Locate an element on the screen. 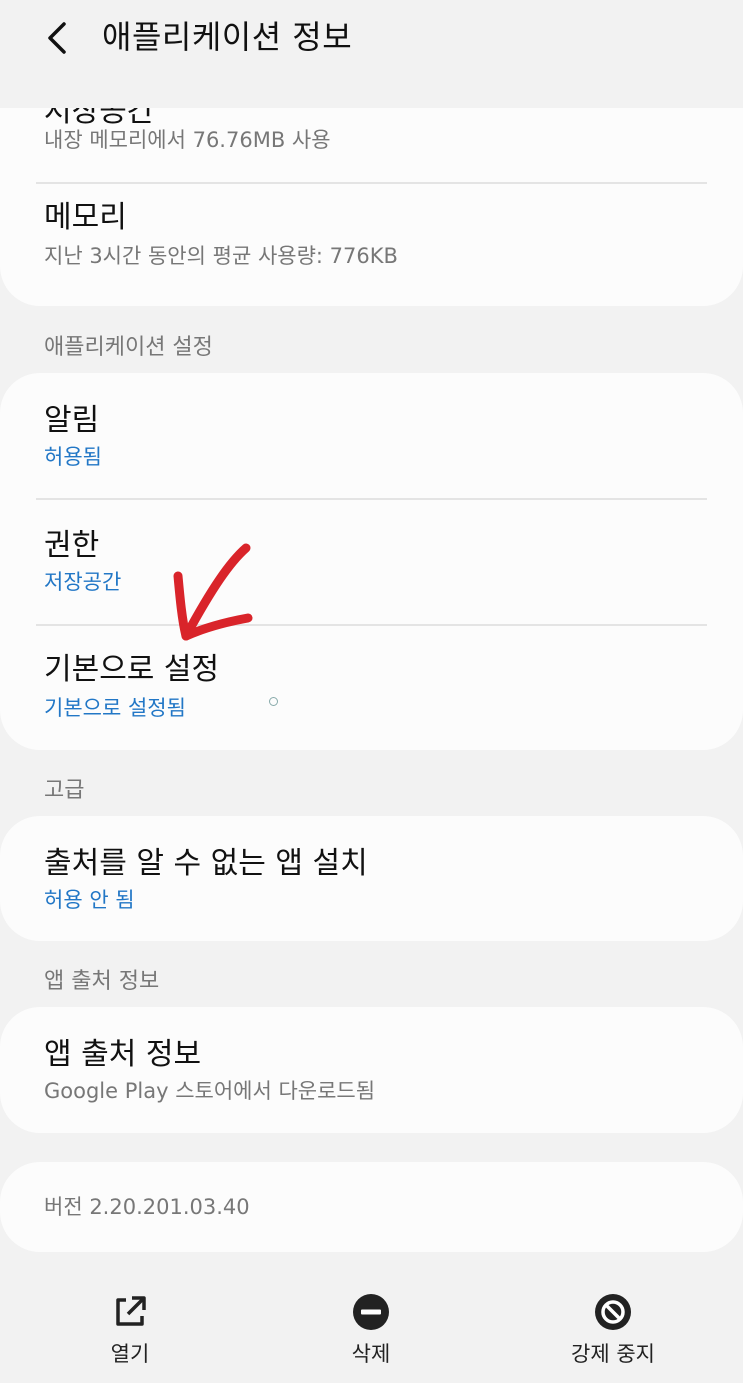 The image size is (743, 1383). bottom-action-bar: 열기 삭제 강제 중지 is located at coordinates (371, 1322).